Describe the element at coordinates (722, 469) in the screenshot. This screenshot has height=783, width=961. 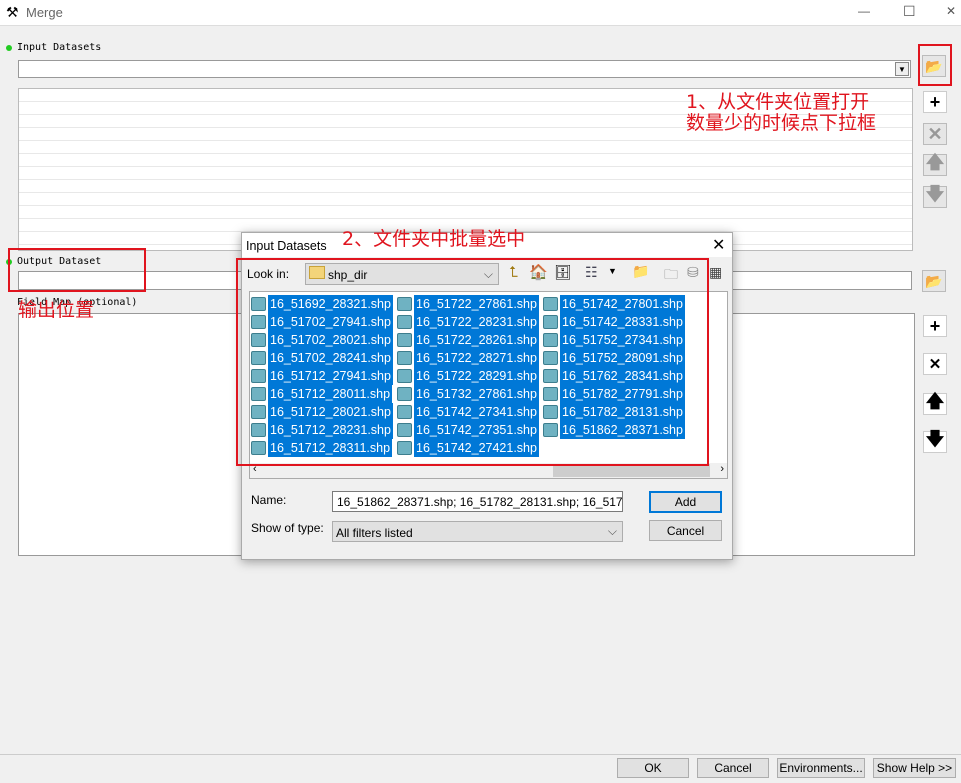
I see `scroll-right-icon: ›` at that location.